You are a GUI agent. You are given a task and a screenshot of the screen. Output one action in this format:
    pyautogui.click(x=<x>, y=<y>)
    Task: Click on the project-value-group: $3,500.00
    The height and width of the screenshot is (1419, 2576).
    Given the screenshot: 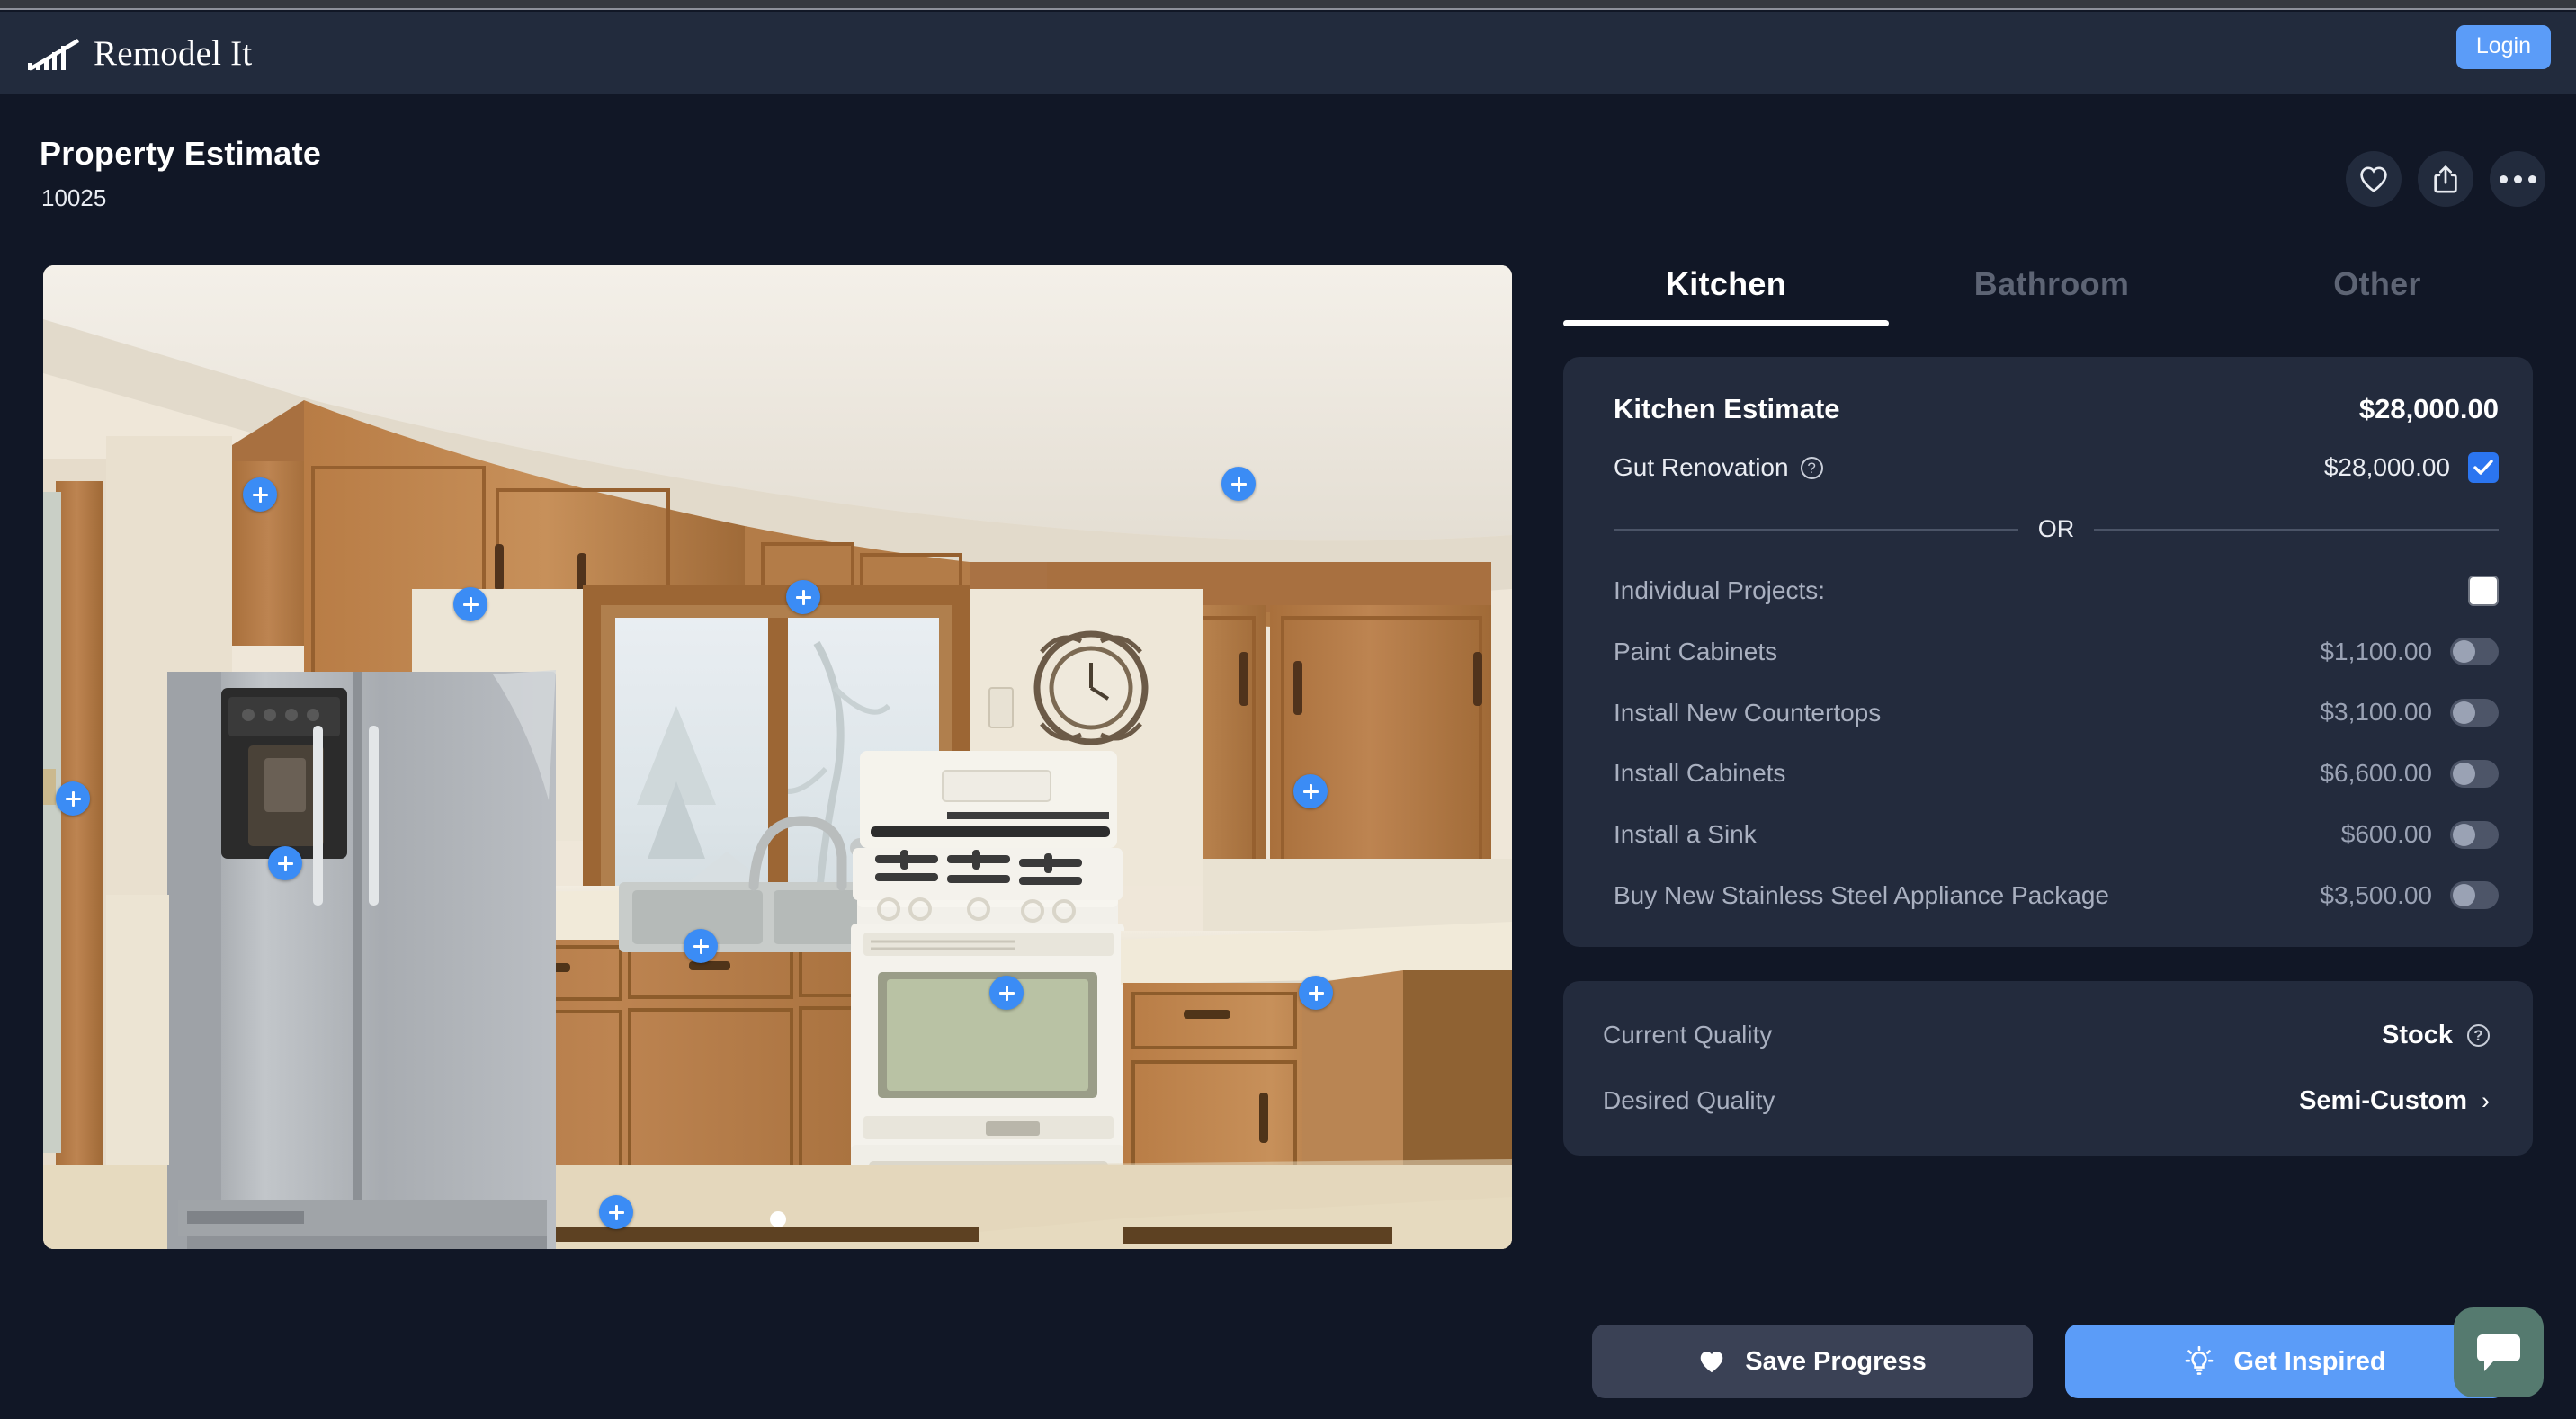 What is the action you would take?
    pyautogui.click(x=2409, y=895)
    